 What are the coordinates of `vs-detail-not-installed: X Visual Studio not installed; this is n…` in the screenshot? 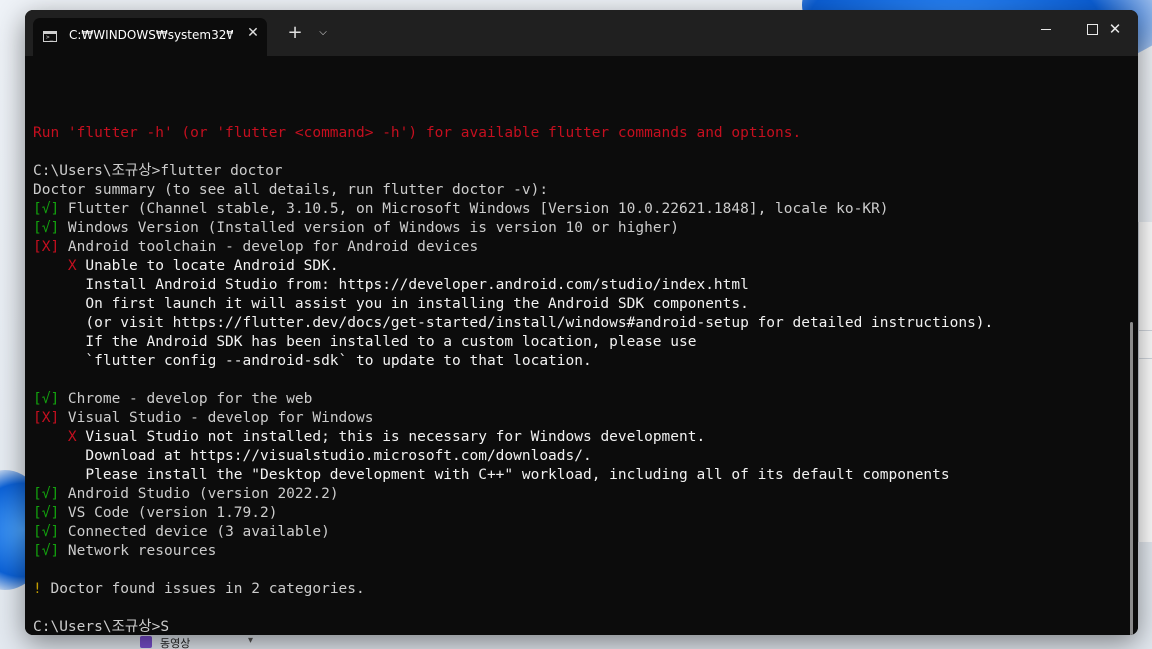 It's located at (369, 437).